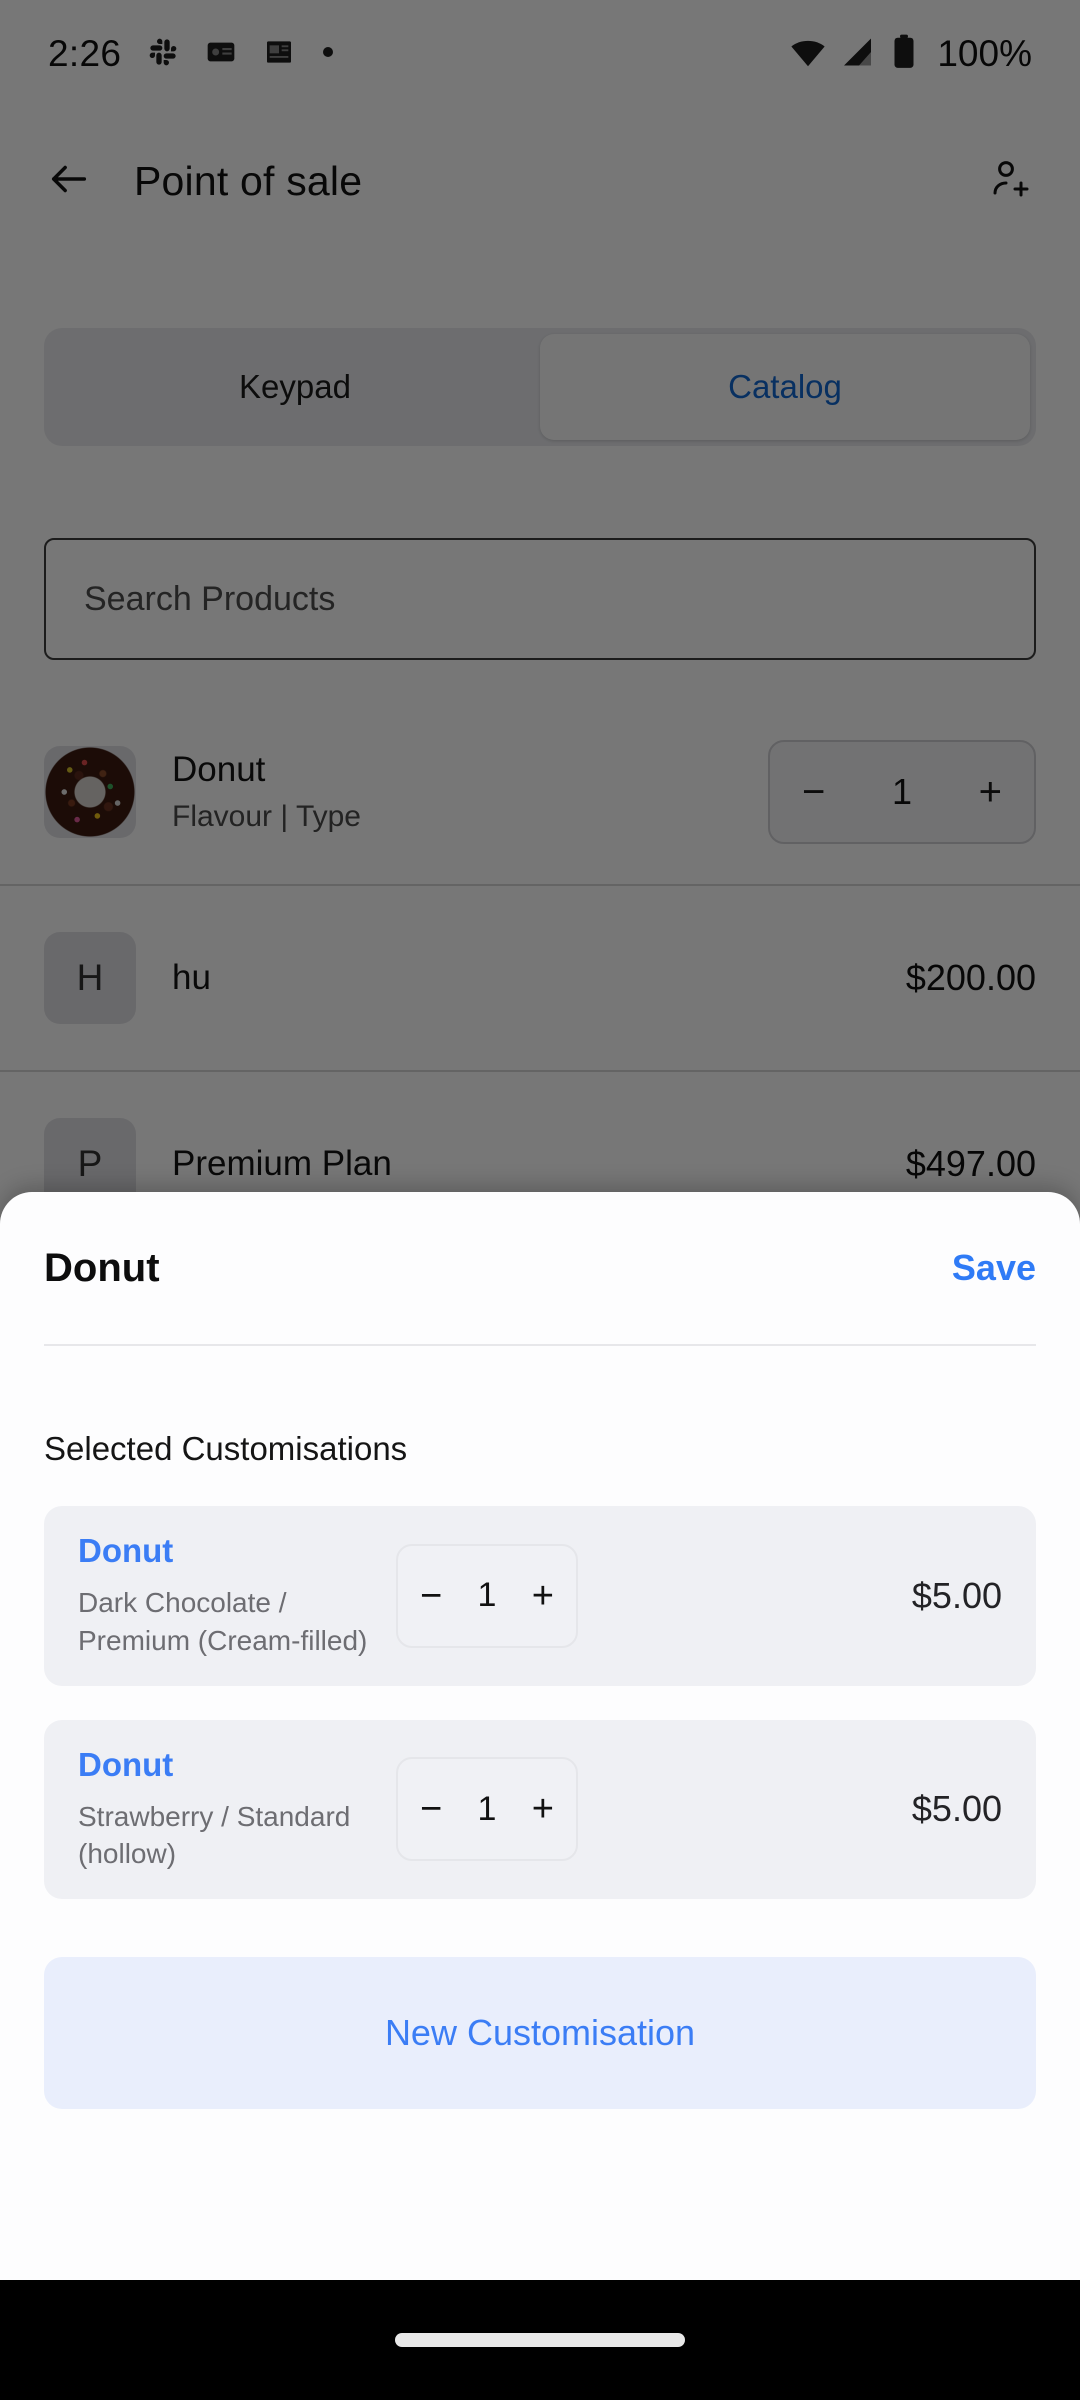 This screenshot has height=2400, width=1080. Describe the element at coordinates (102, 1267) in the screenshot. I see `sheet-title: Donut` at that location.